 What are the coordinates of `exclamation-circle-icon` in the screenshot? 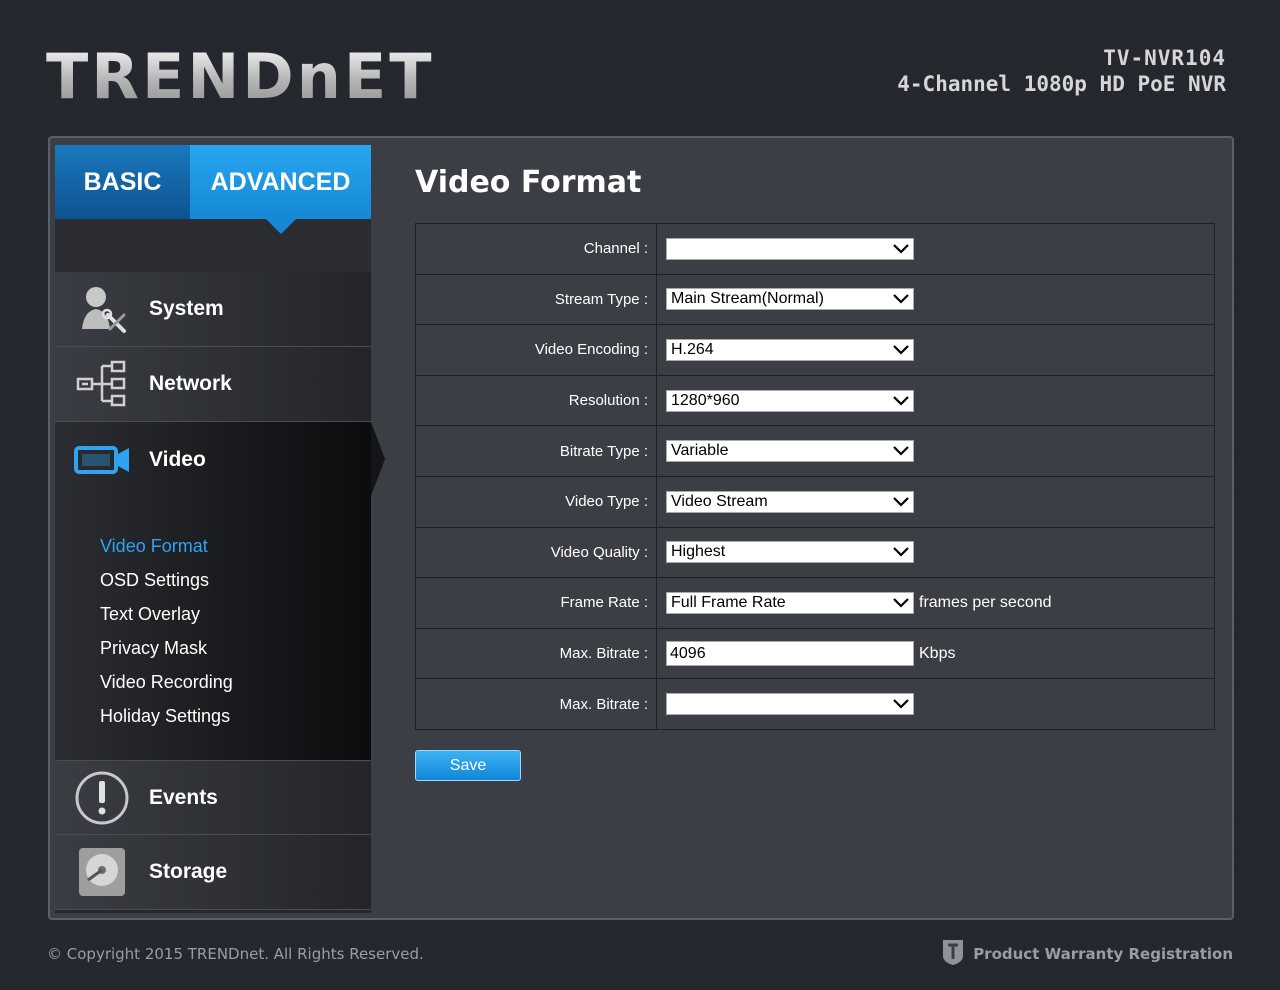 It's located at (102, 798).